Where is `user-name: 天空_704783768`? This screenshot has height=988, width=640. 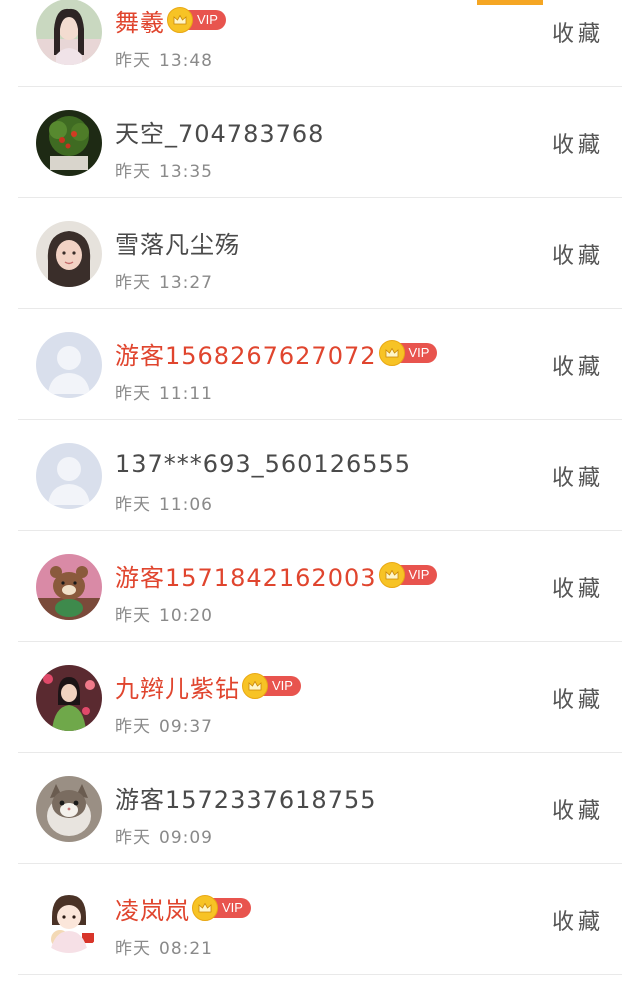
user-name: 天空_704783768 is located at coordinates (219, 131).